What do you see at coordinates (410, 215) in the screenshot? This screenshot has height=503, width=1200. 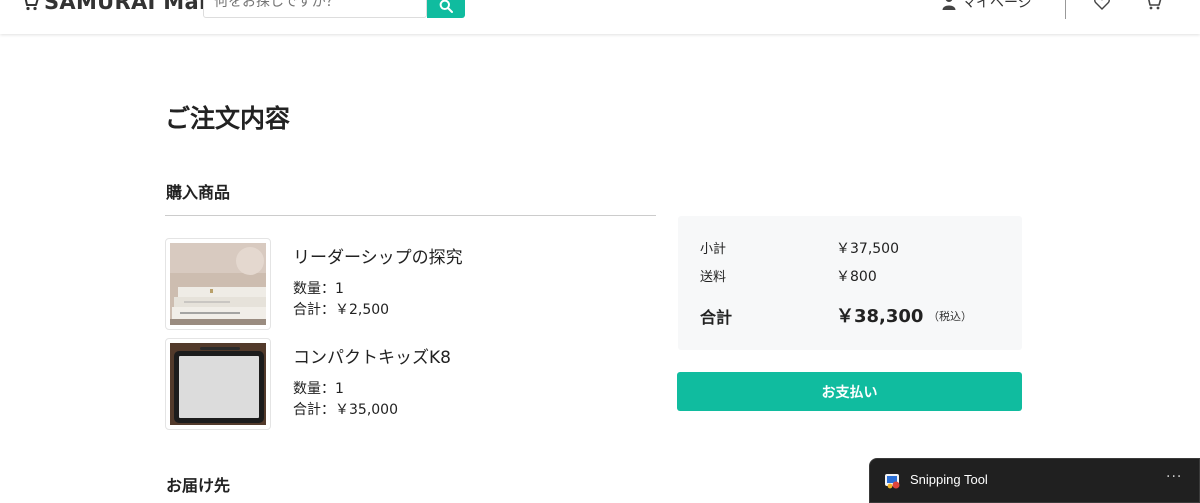 I see `section-divider` at bounding box center [410, 215].